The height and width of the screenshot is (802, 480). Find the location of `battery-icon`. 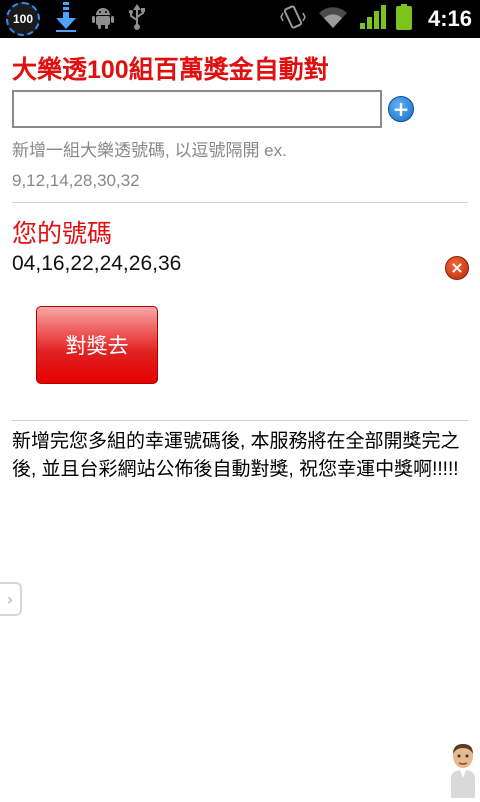

battery-icon is located at coordinates (403, 19).